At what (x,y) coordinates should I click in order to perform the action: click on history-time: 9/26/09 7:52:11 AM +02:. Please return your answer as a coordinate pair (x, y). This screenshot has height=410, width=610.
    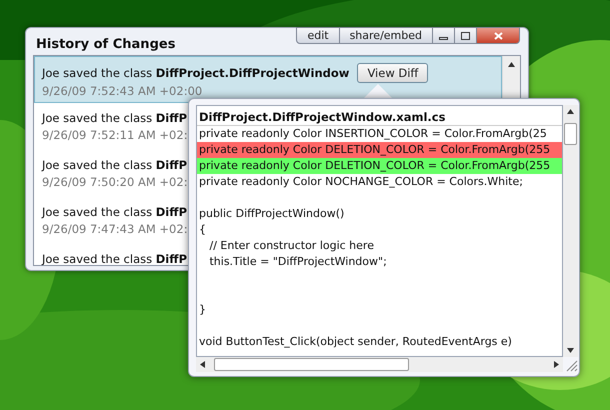
    Looking at the image, I should click on (115, 135).